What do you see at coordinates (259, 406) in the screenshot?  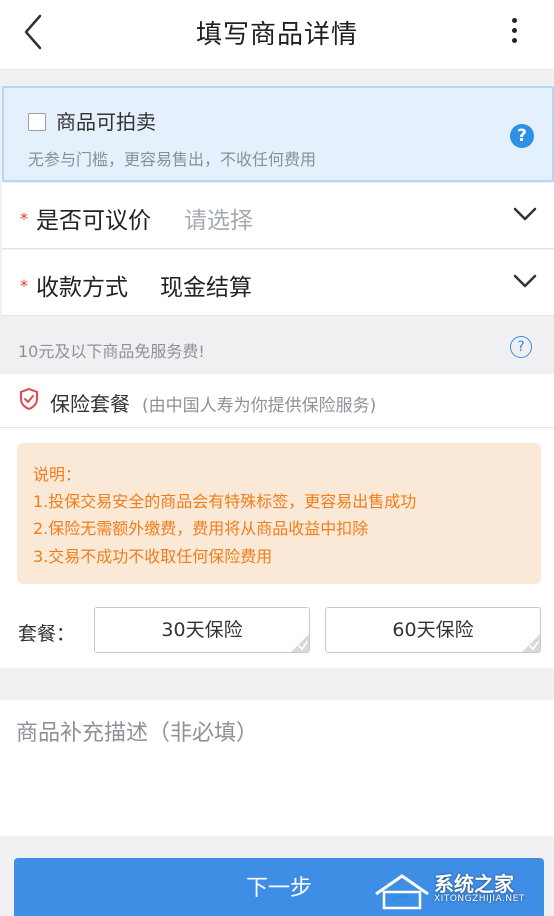 I see `insurance-provider: (由中国人寿为你提供保险服务)` at bounding box center [259, 406].